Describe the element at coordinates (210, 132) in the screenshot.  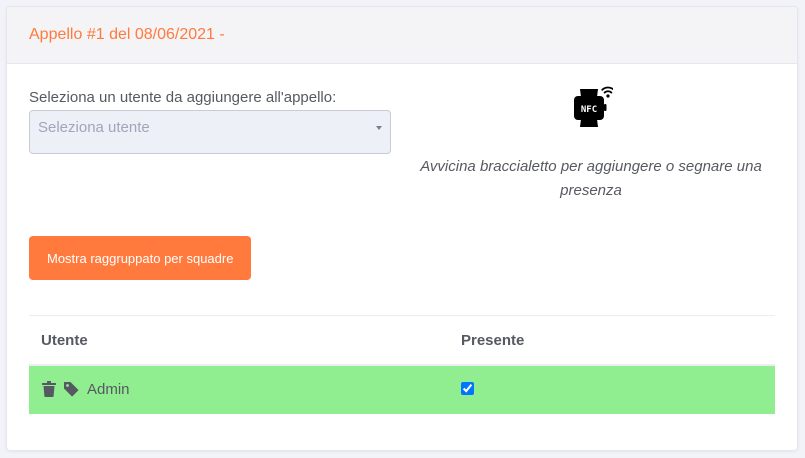
I see `select-user-dropdown: Seleziona utente` at that location.